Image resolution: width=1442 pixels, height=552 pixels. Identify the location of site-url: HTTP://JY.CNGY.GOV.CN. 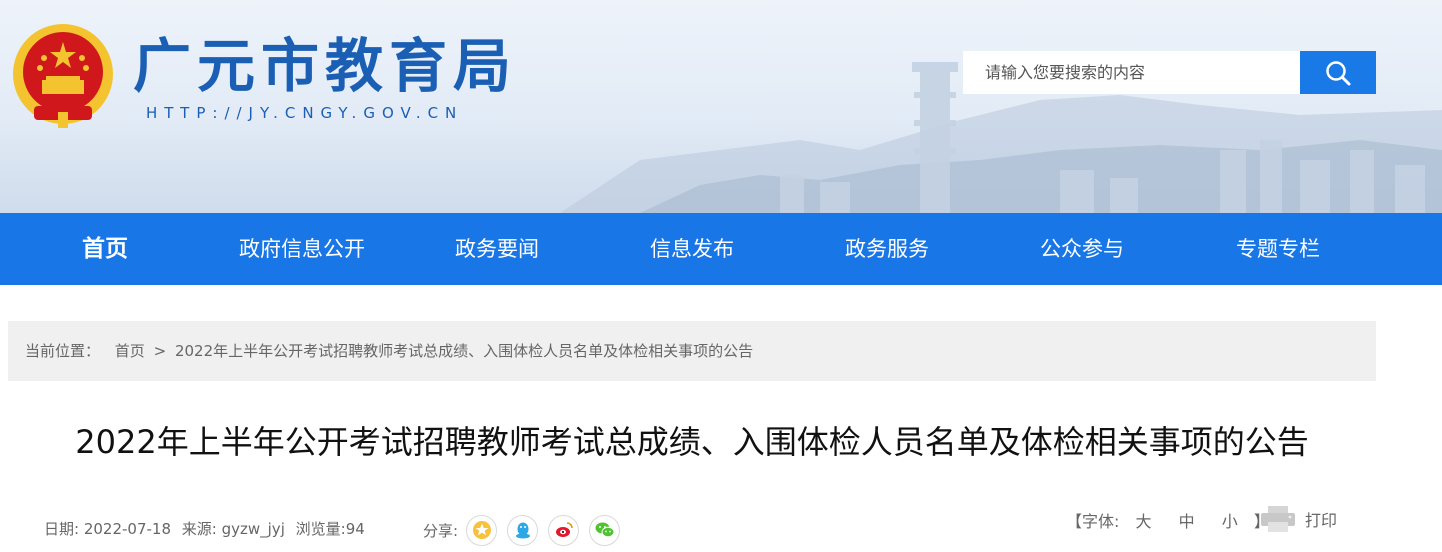
(305, 113).